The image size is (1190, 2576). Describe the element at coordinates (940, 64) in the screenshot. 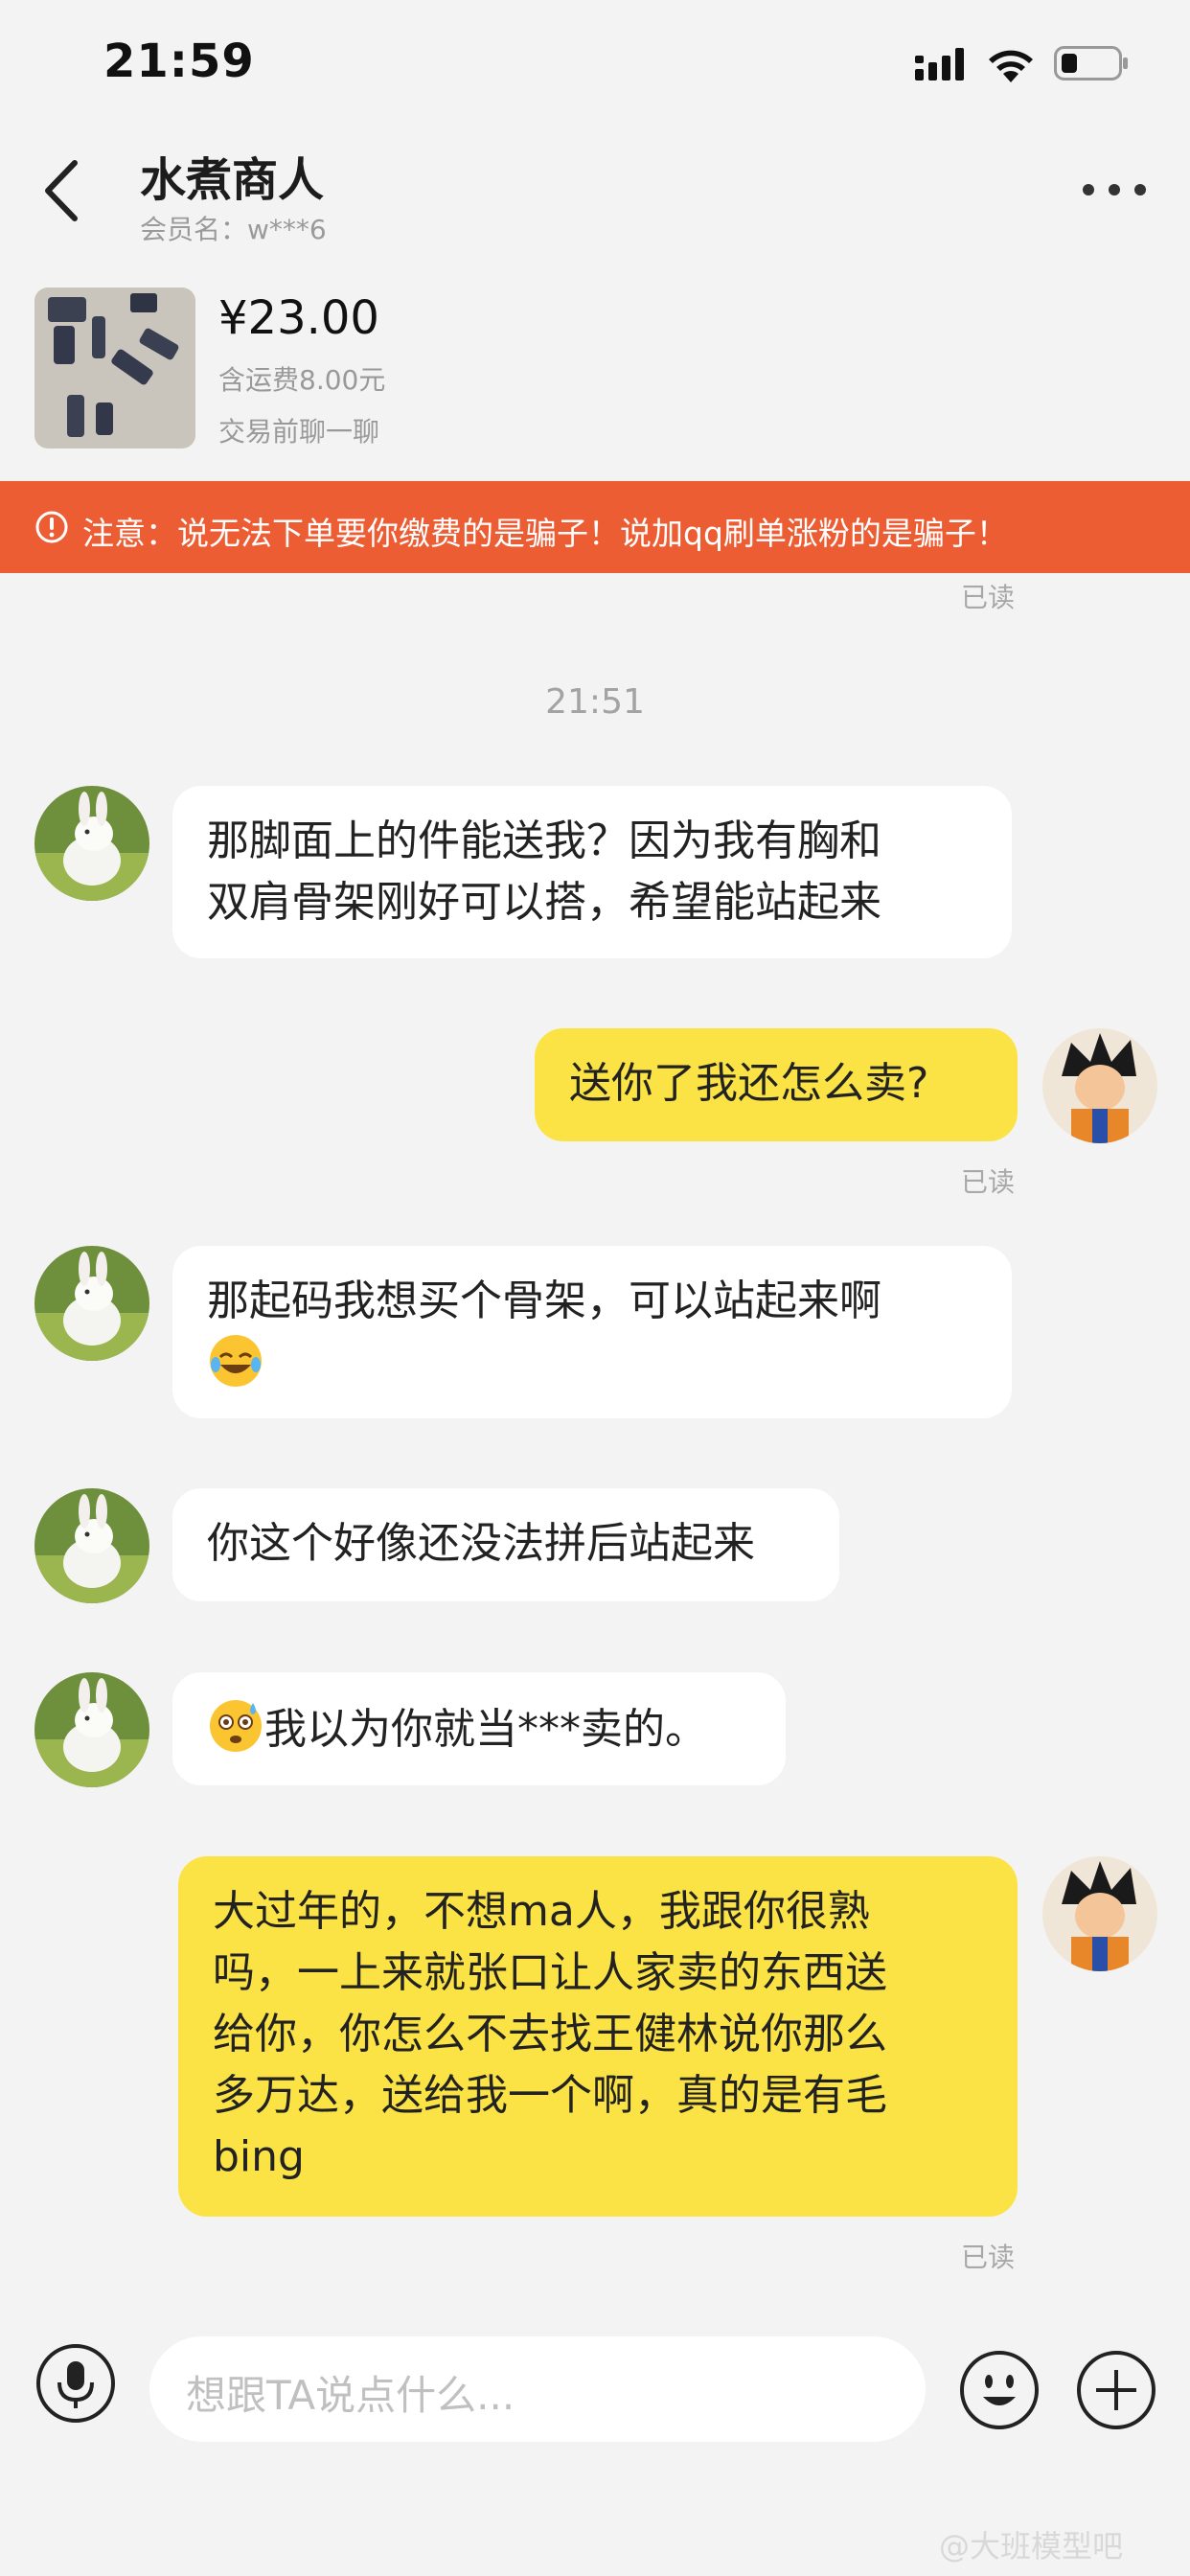

I see `signal-icon` at that location.